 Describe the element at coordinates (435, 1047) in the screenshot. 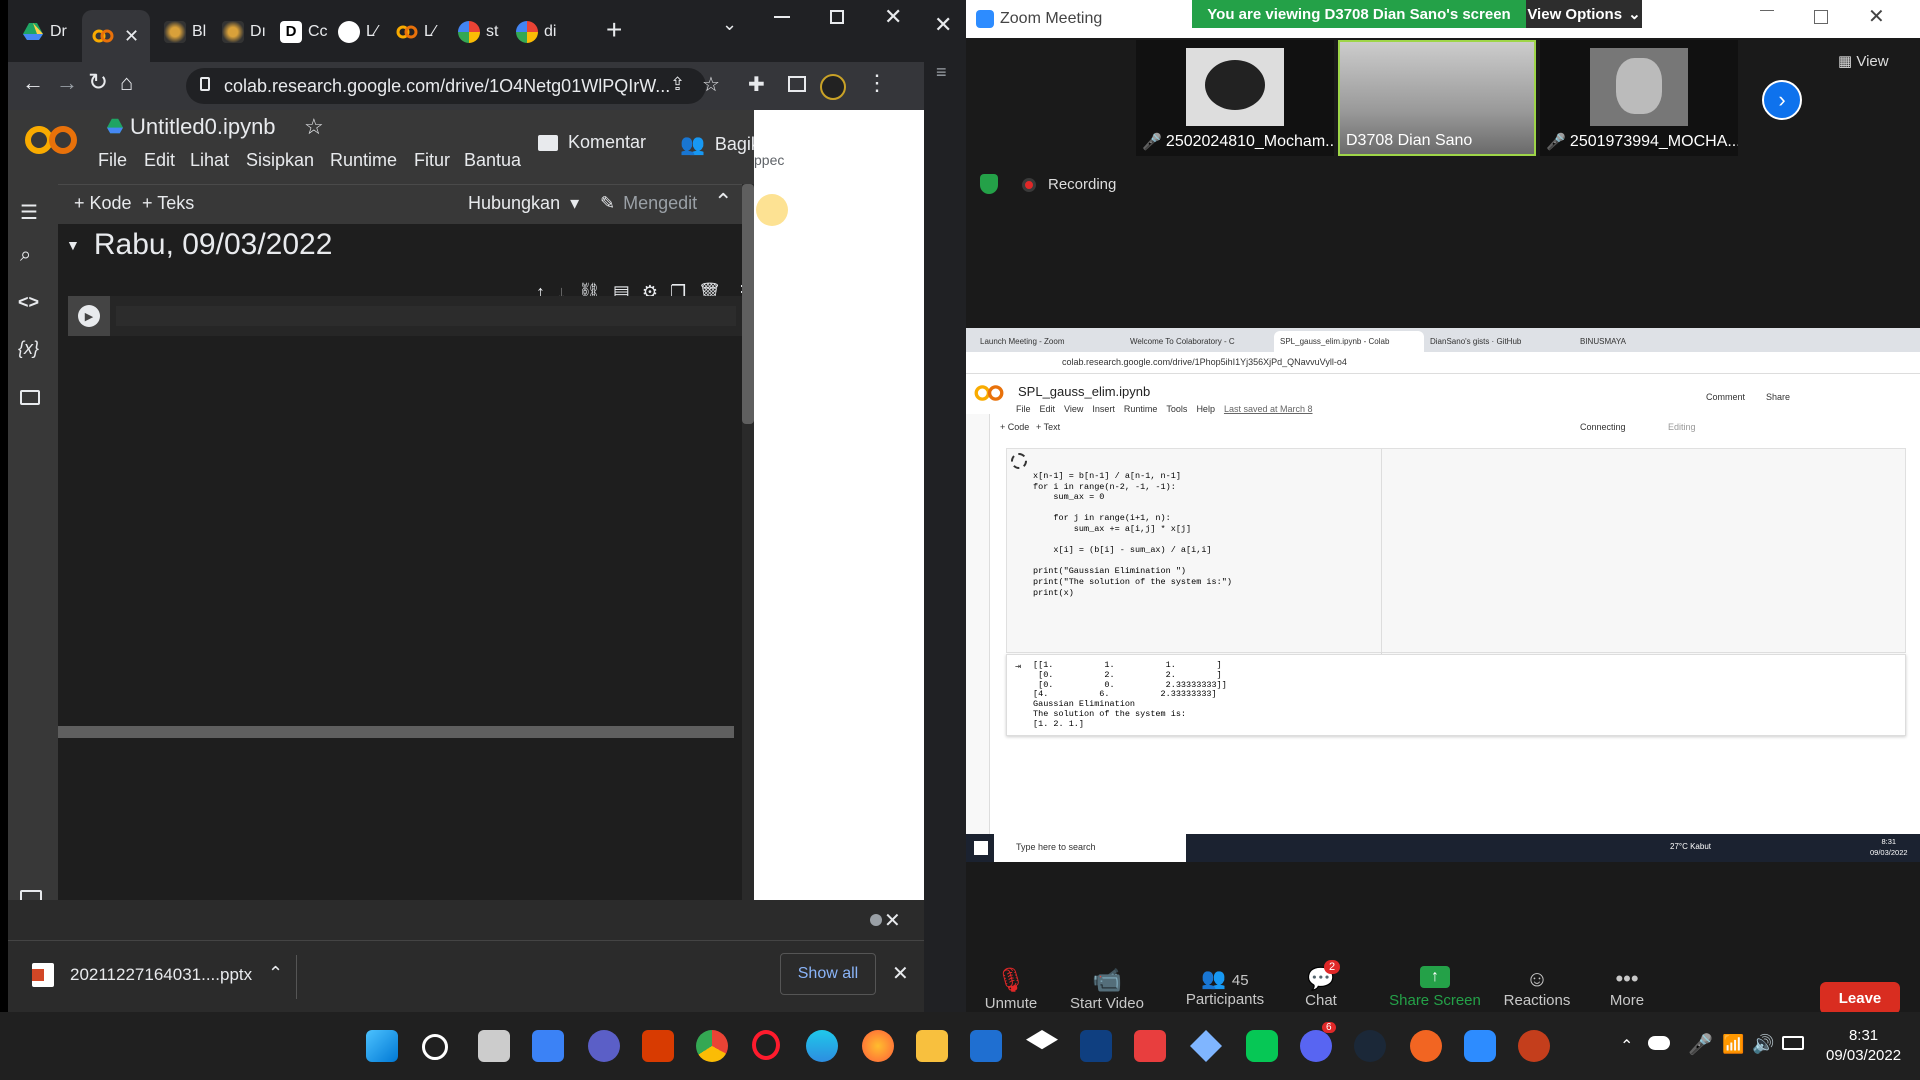

I see `search-icon` at that location.